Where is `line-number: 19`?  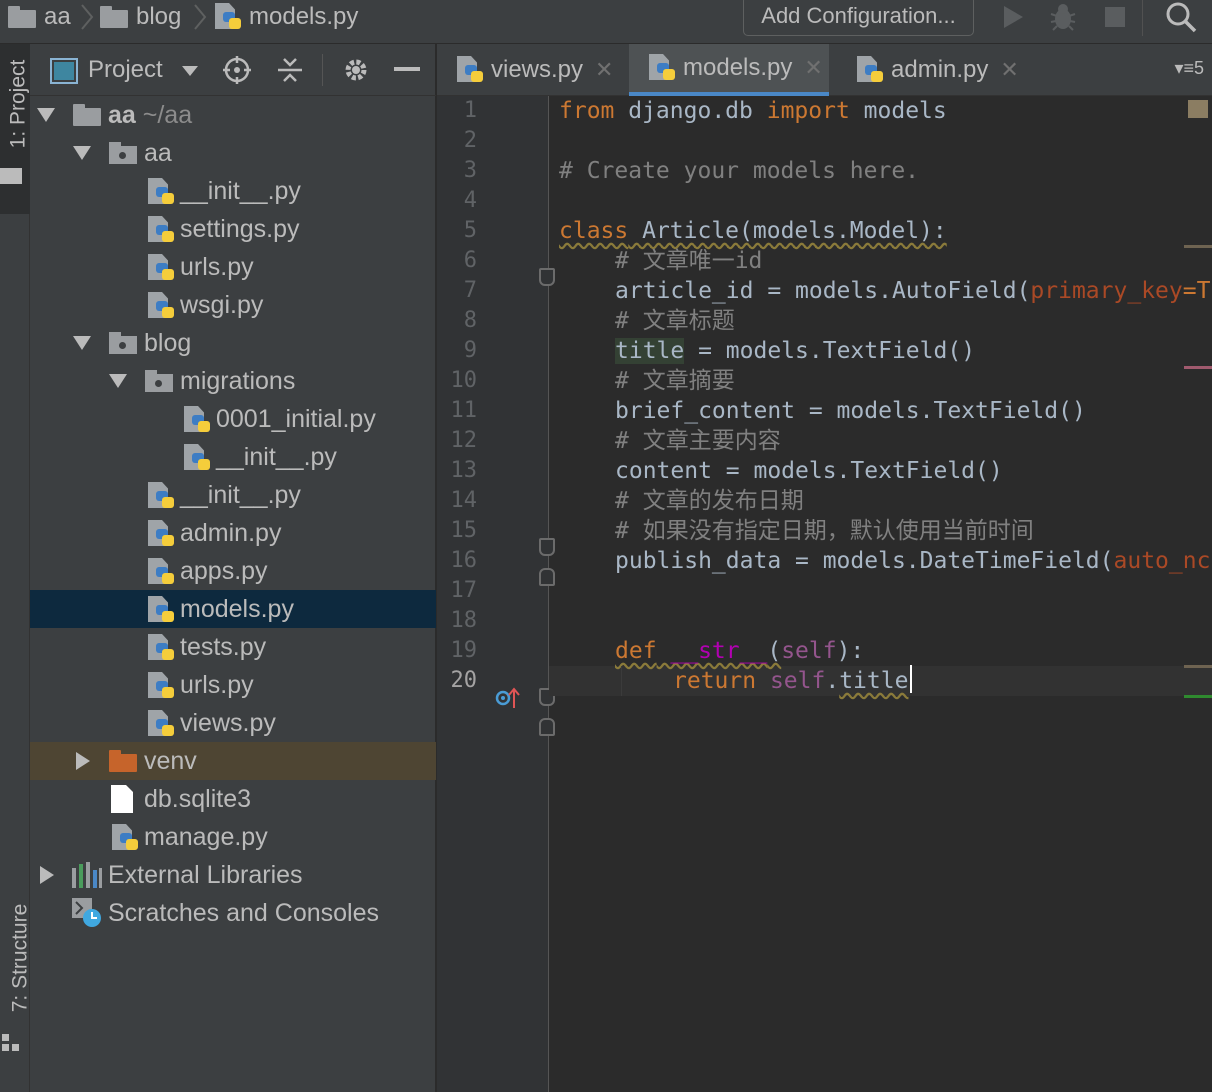 line-number: 19 is located at coordinates (464, 650).